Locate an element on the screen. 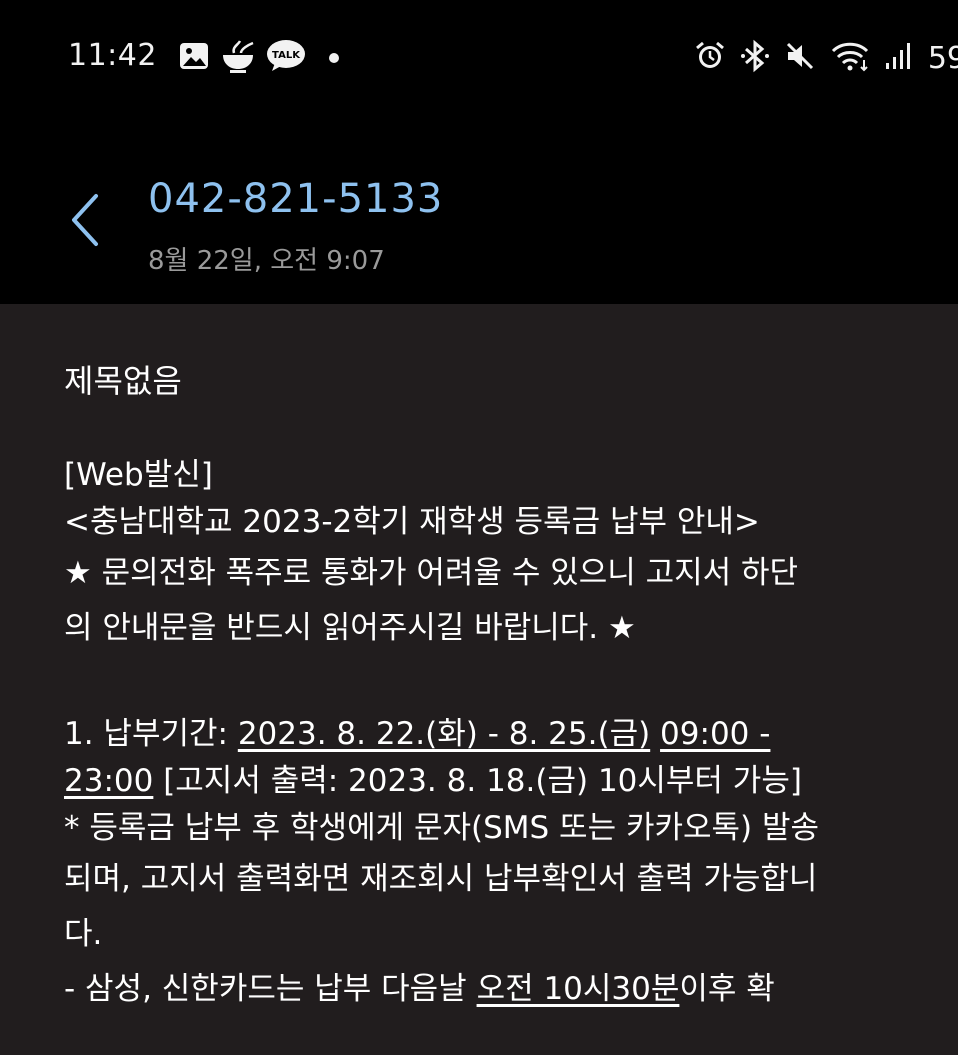  message-subject: 제목없음 is located at coordinates (123, 381).